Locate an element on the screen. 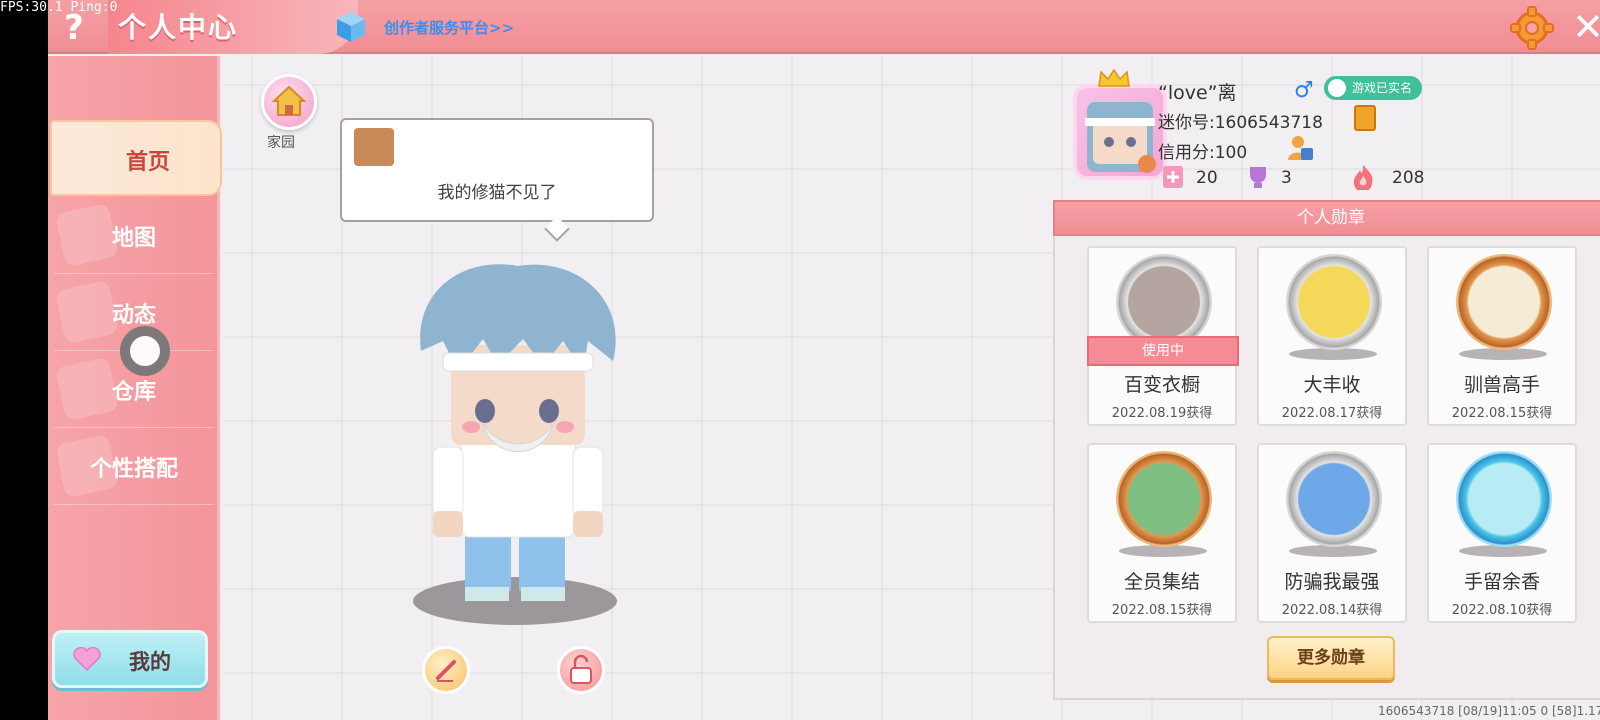  sidebar-item-label: 个性搭配 is located at coordinates (133, 469).